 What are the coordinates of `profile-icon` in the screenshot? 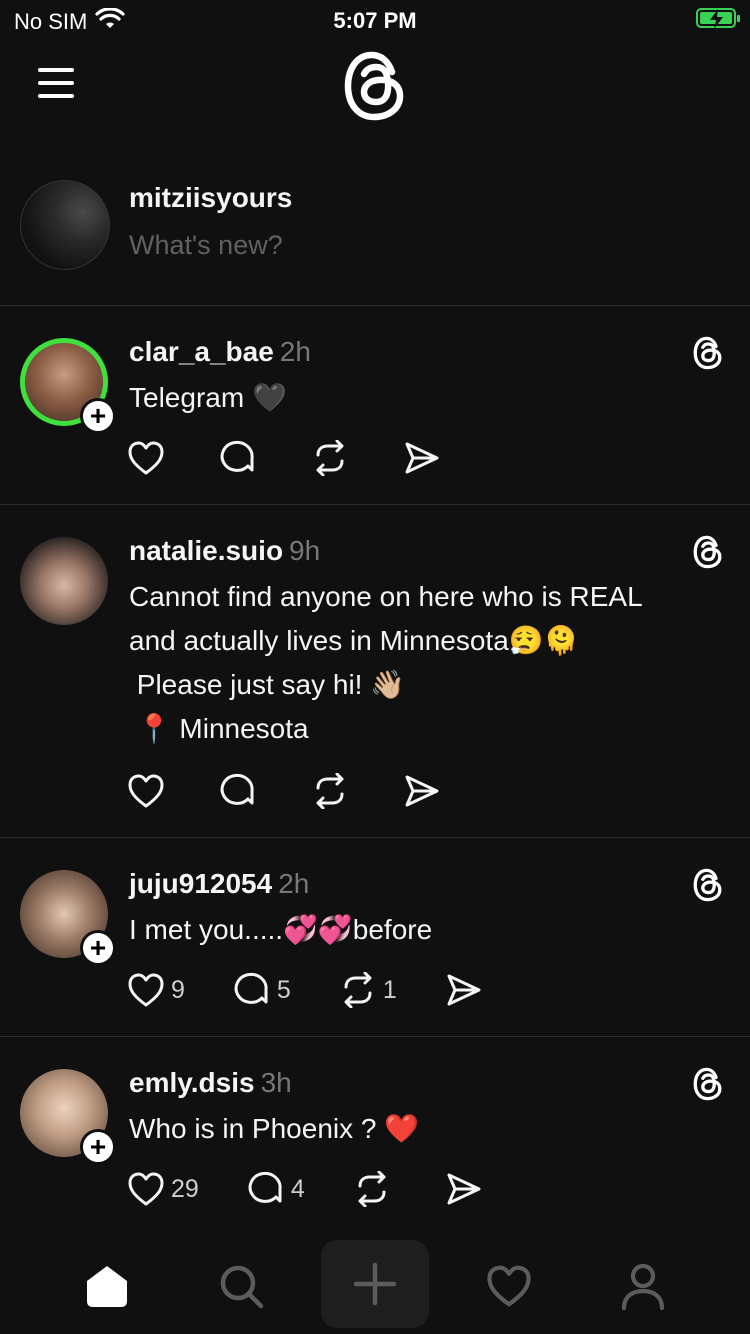 It's located at (643, 1286).